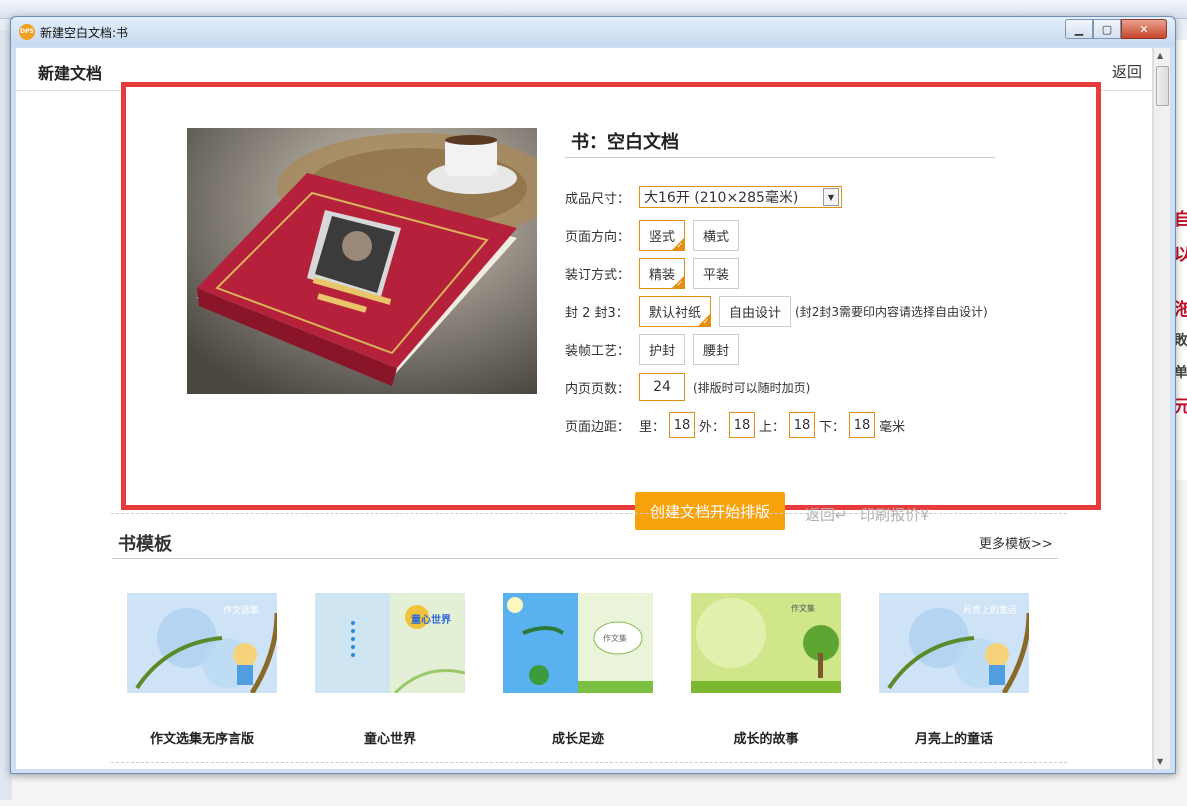 The image size is (1187, 806). I want to click on print-quote-link: 印刷报价¥, so click(895, 514).